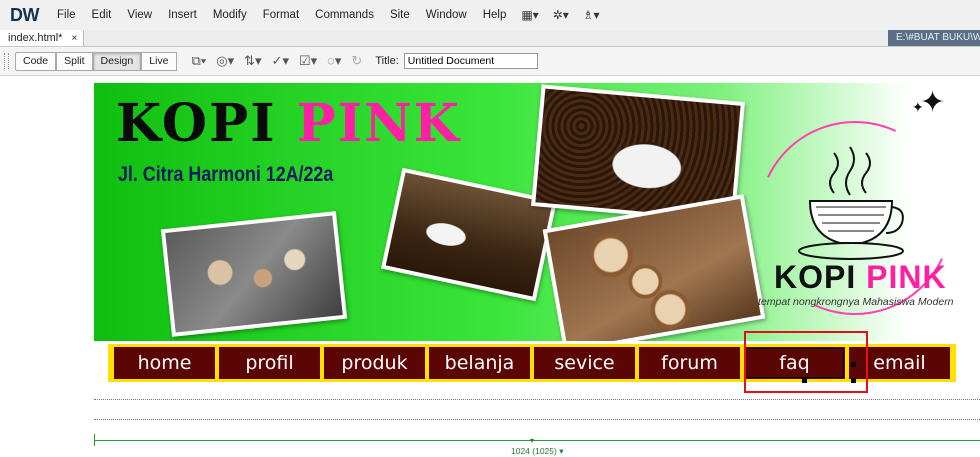 This screenshot has width=980, height=457. What do you see at coordinates (199, 61) in the screenshot?
I see `multiscreen-icon: ⧉▾` at bounding box center [199, 61].